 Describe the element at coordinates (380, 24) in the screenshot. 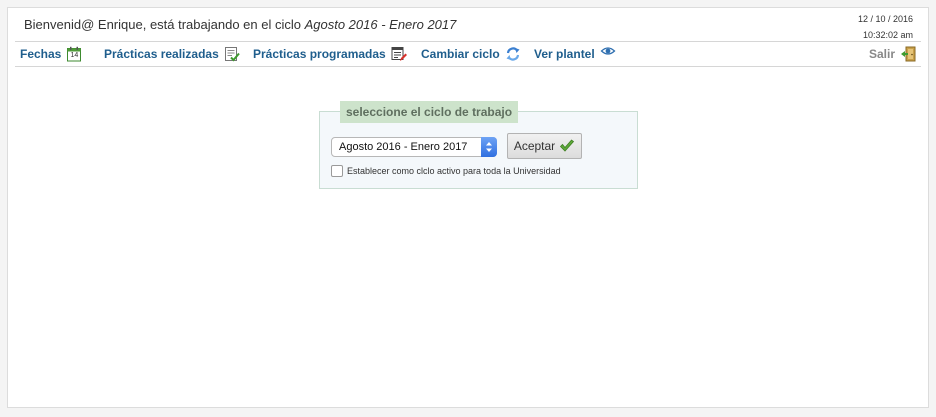

I see `current-cycle: Agosto 2016 - Enero 2017` at that location.